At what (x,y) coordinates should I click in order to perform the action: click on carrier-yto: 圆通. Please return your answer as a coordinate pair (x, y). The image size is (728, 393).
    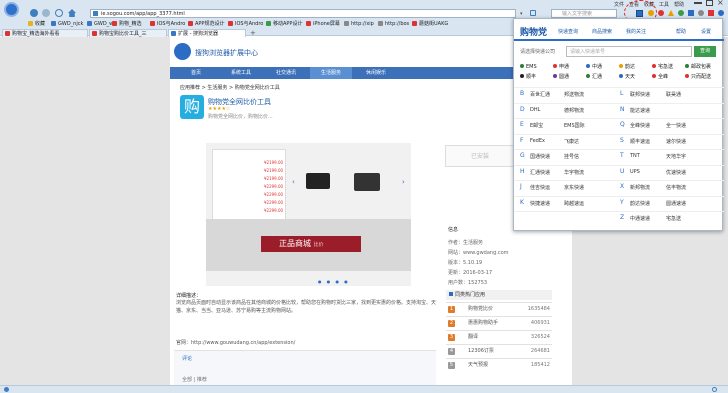
    Looking at the image, I should click on (561, 77).